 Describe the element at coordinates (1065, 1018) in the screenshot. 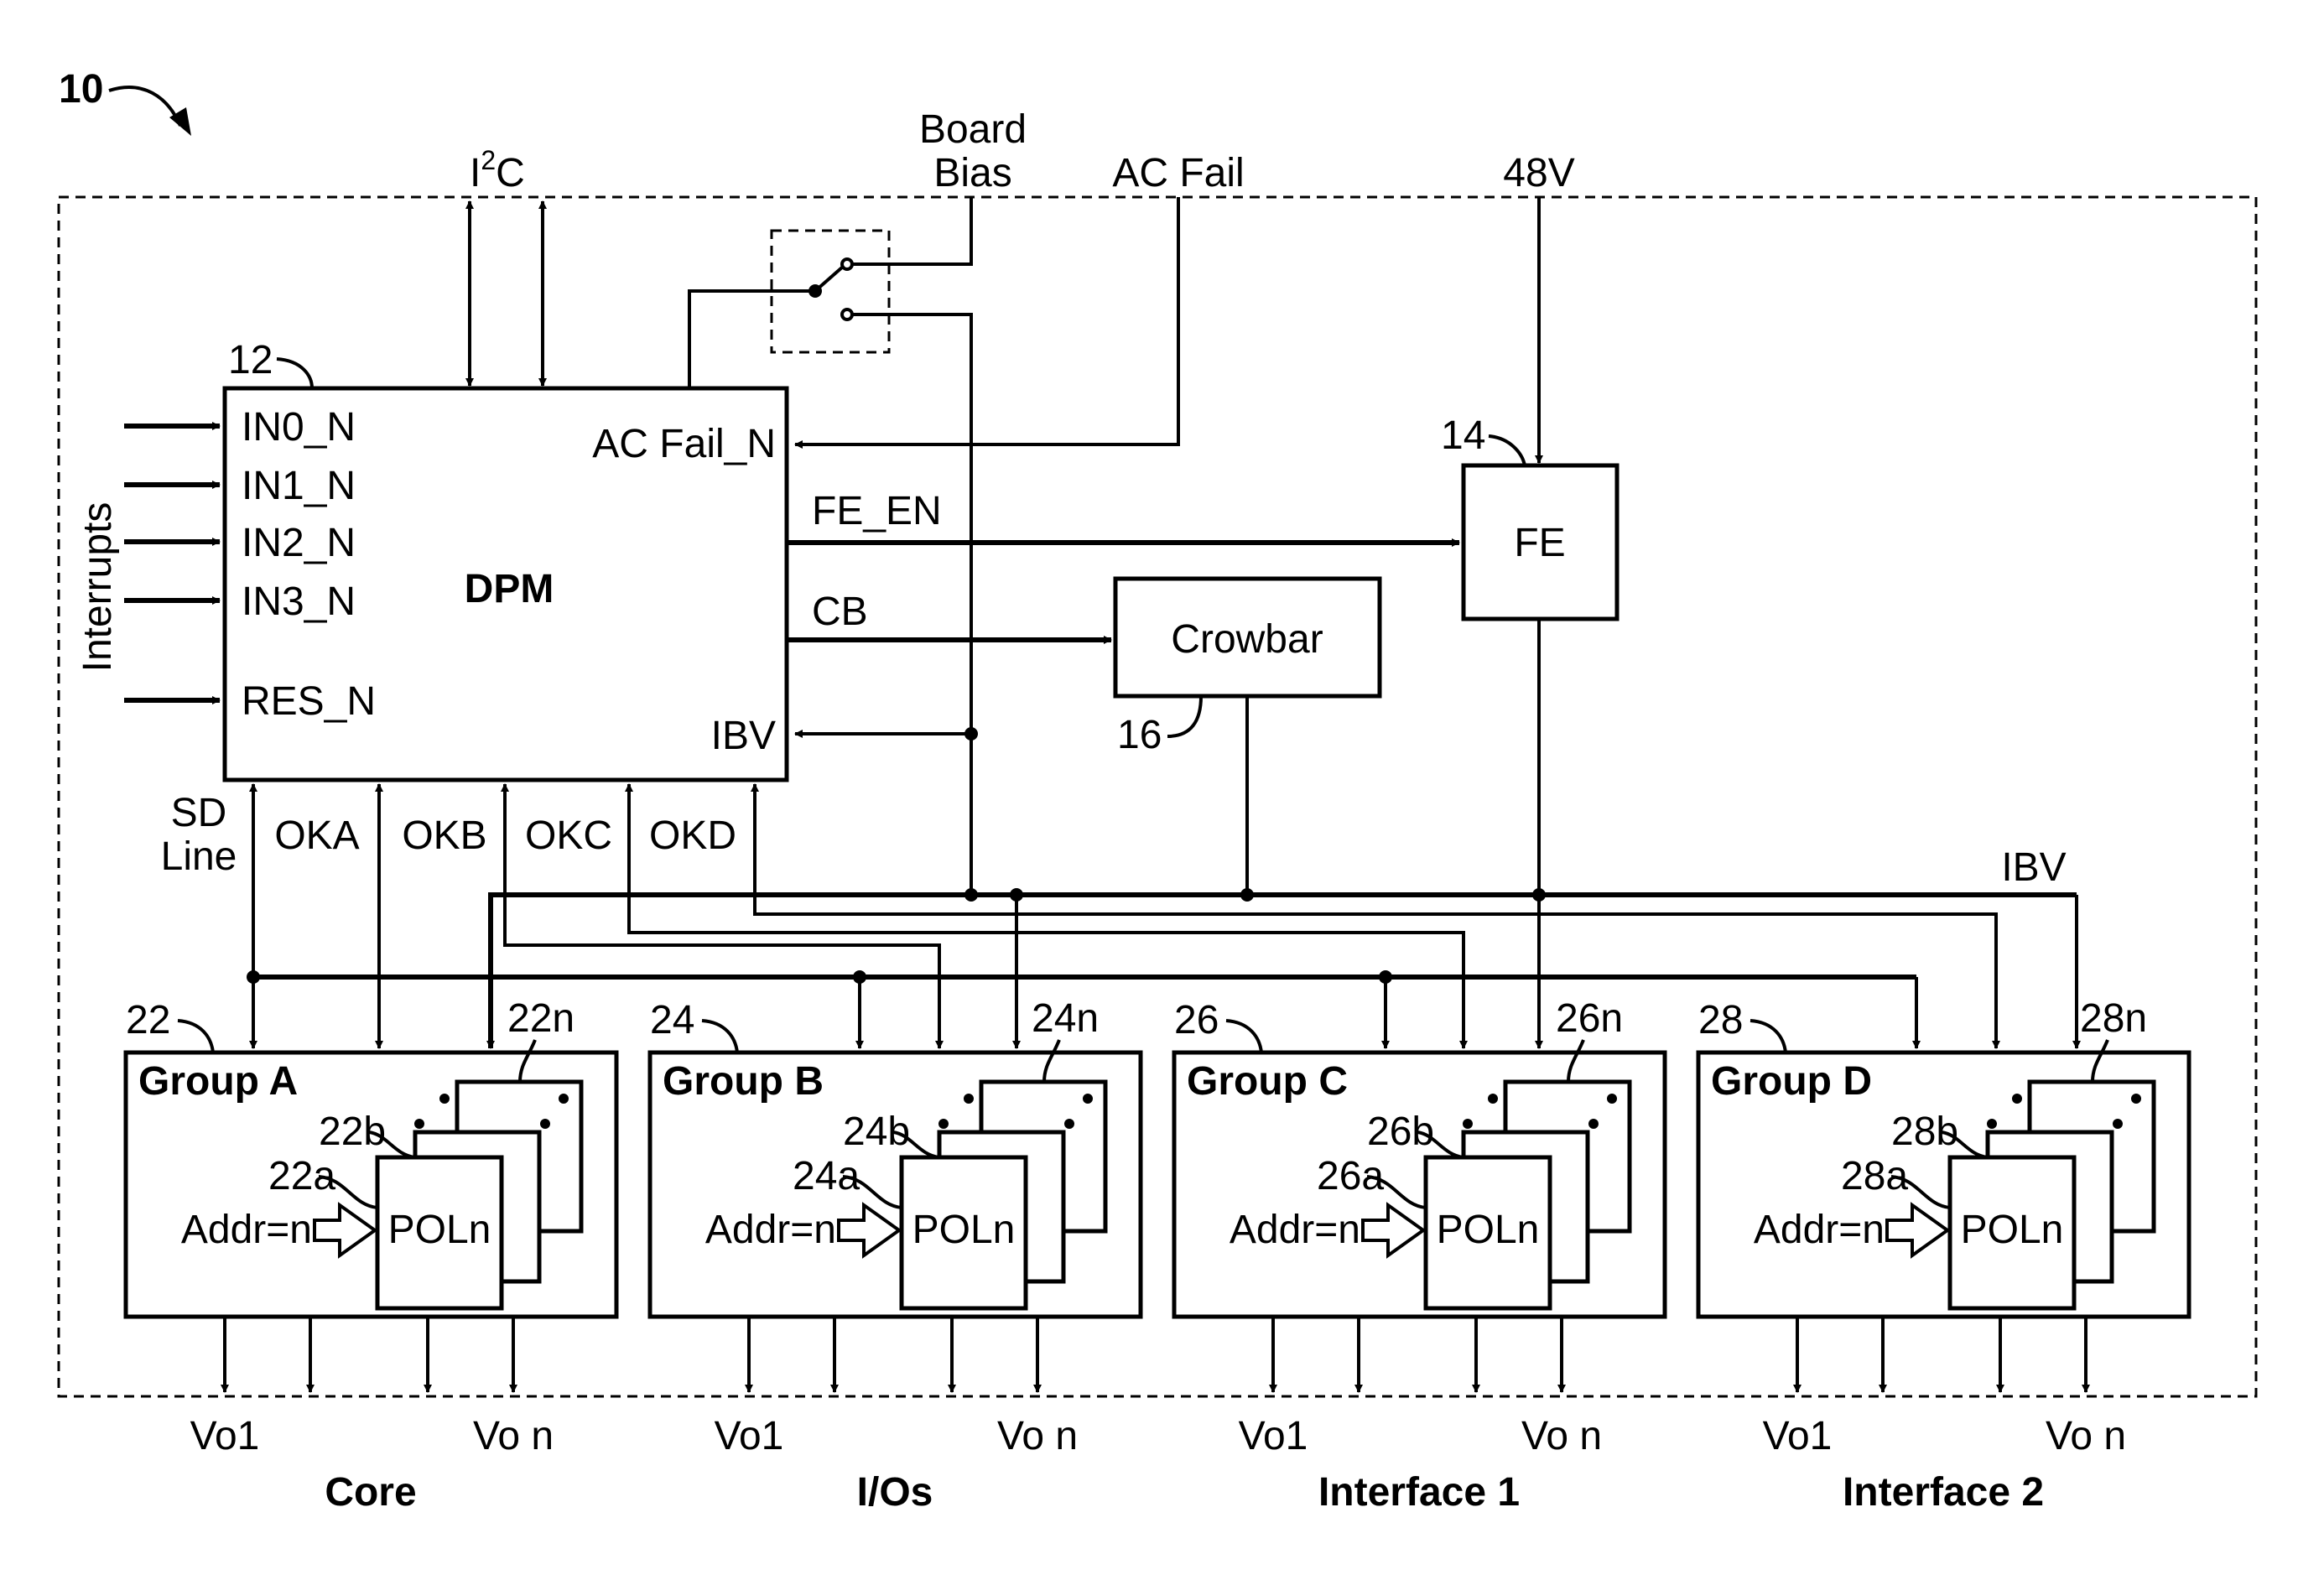

I see `pol-n-ref: 24n` at that location.